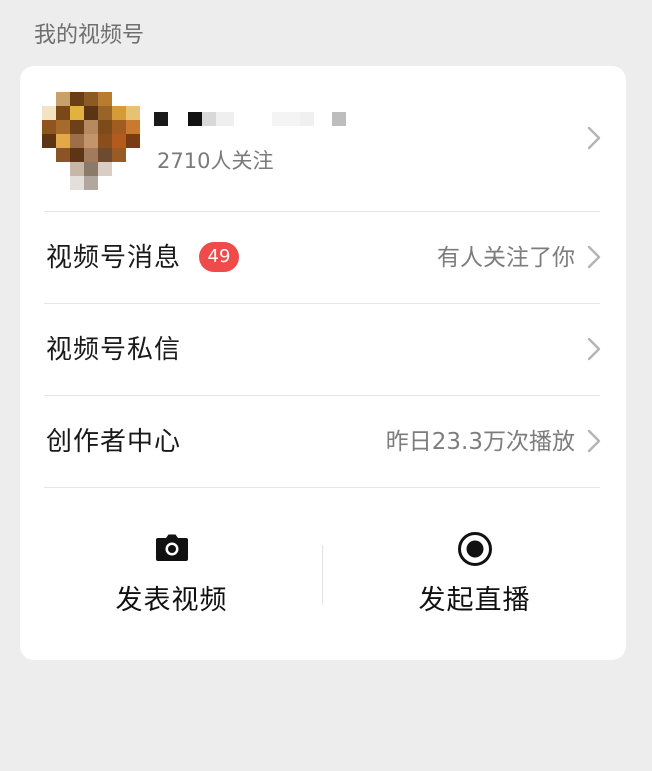  What do you see at coordinates (171, 574) in the screenshot?
I see `post-video-button: 发表视频` at bounding box center [171, 574].